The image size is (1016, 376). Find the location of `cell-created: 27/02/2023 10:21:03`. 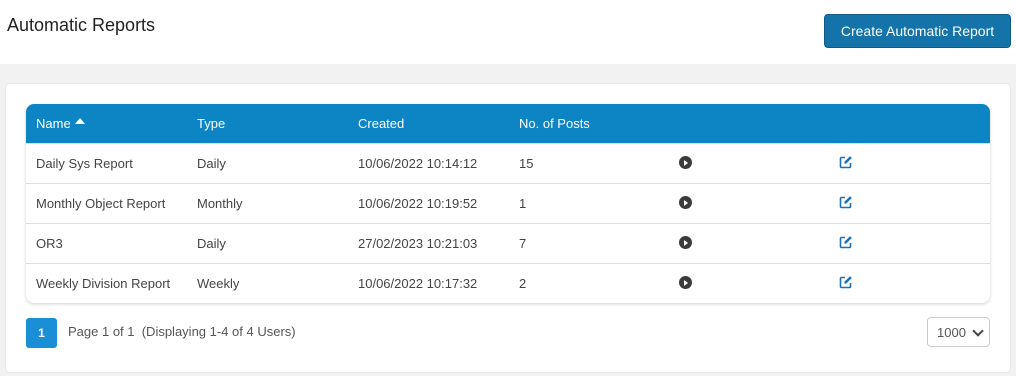

cell-created: 27/02/2023 10:21:03 is located at coordinates (418, 243).